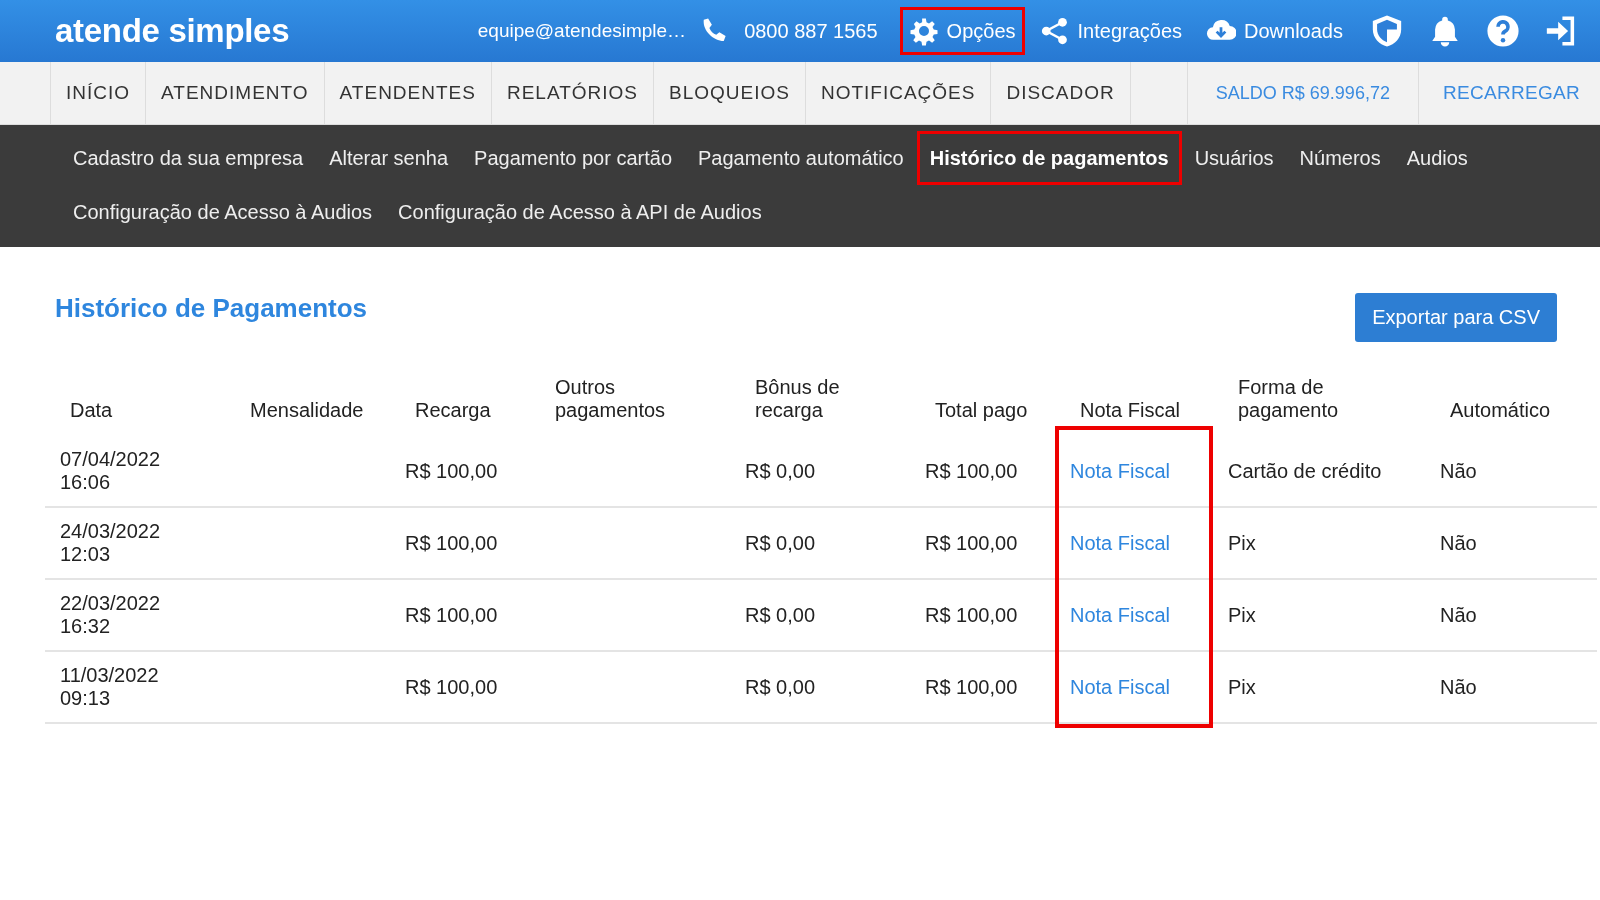 This screenshot has width=1600, height=900. Describe the element at coordinates (1054, 31) in the screenshot. I see `share-icon` at that location.